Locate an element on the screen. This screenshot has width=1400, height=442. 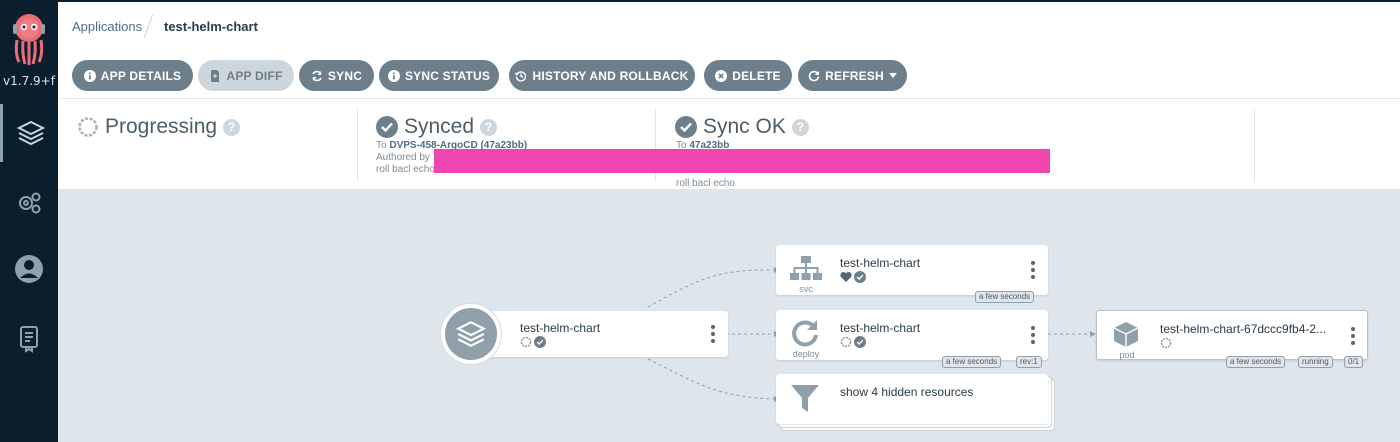
delete-label: DELETE is located at coordinates (756, 75).